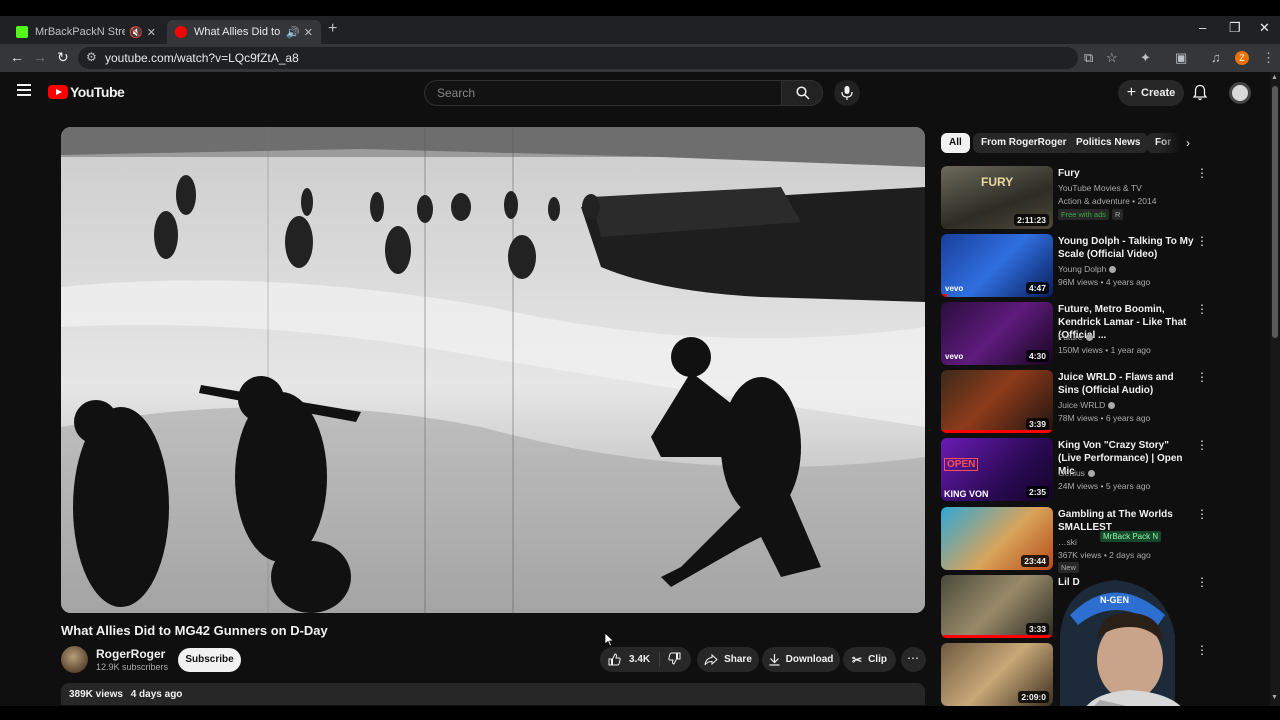 This screenshot has width=1280, height=720. Describe the element at coordinates (609, 640) in the screenshot. I see `mouse-cursor-icon` at that location.